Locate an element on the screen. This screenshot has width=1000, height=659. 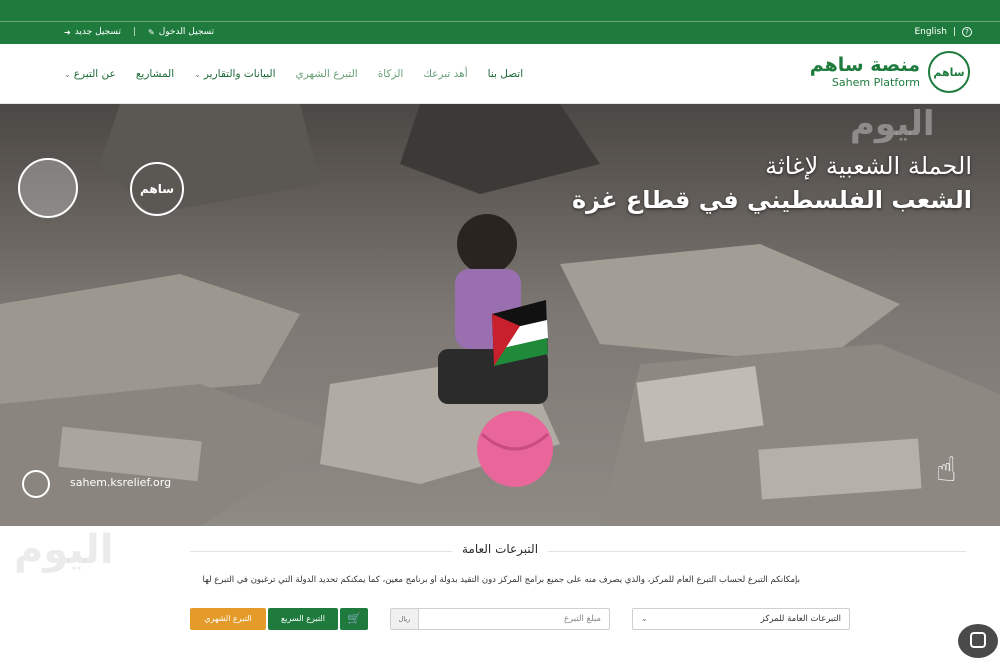
quick-donate-button: التبرع السريع is located at coordinates (303, 619).